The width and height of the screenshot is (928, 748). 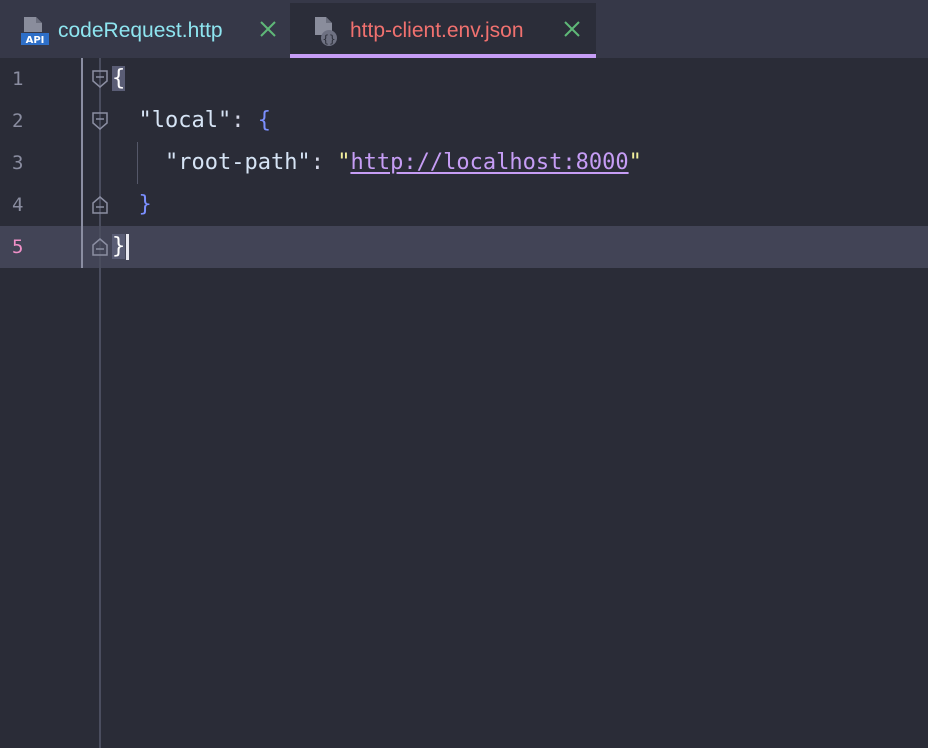 I want to click on url-link: http://localhost:8000, so click(x=489, y=162).